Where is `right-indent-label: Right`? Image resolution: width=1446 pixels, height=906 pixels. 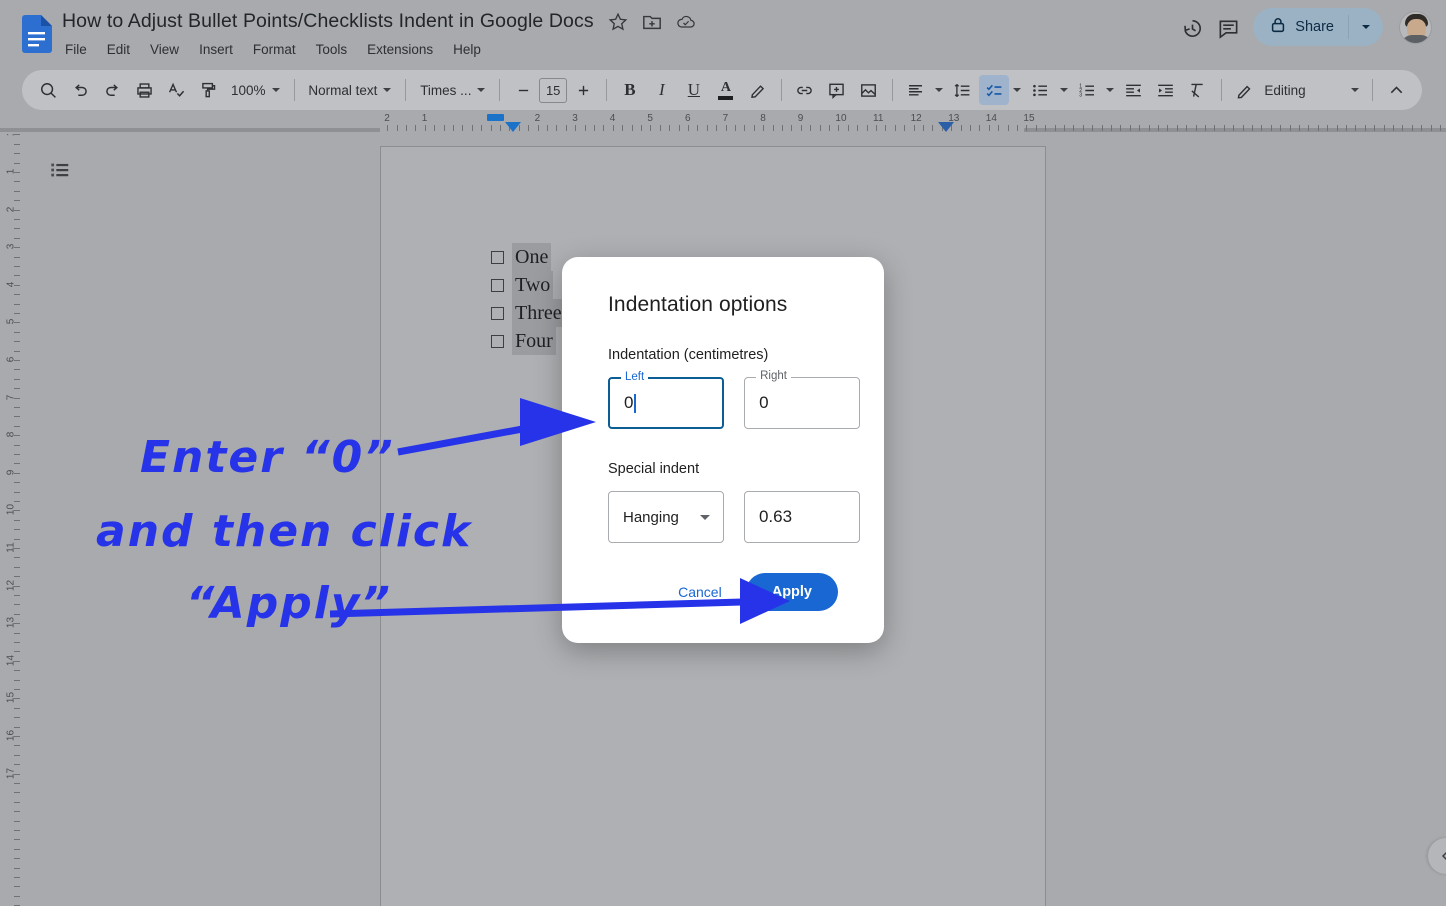 right-indent-label: Right is located at coordinates (773, 376).